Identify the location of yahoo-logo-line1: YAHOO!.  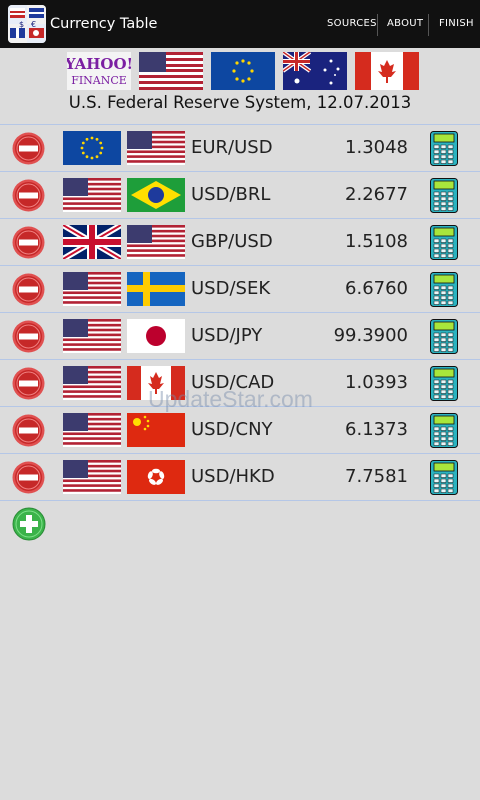
(99, 64).